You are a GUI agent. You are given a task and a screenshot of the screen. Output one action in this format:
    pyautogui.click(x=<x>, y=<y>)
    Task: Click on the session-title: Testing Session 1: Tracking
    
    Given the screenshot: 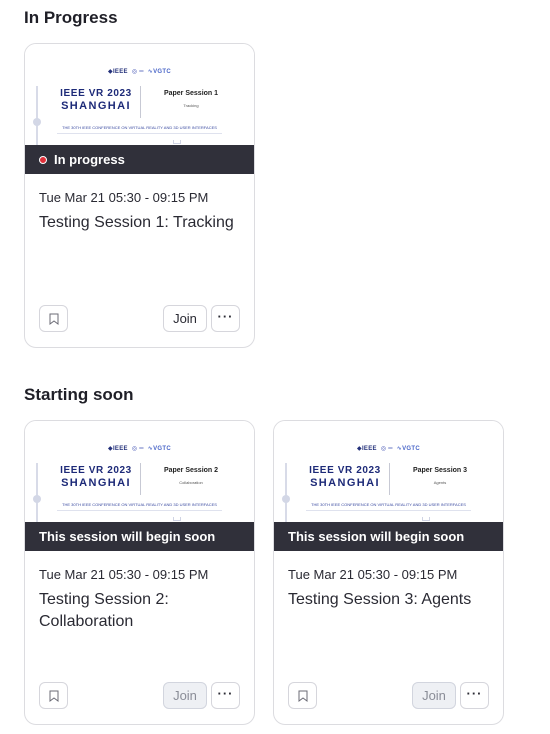 What is the action you would take?
    pyautogui.click(x=141, y=223)
    